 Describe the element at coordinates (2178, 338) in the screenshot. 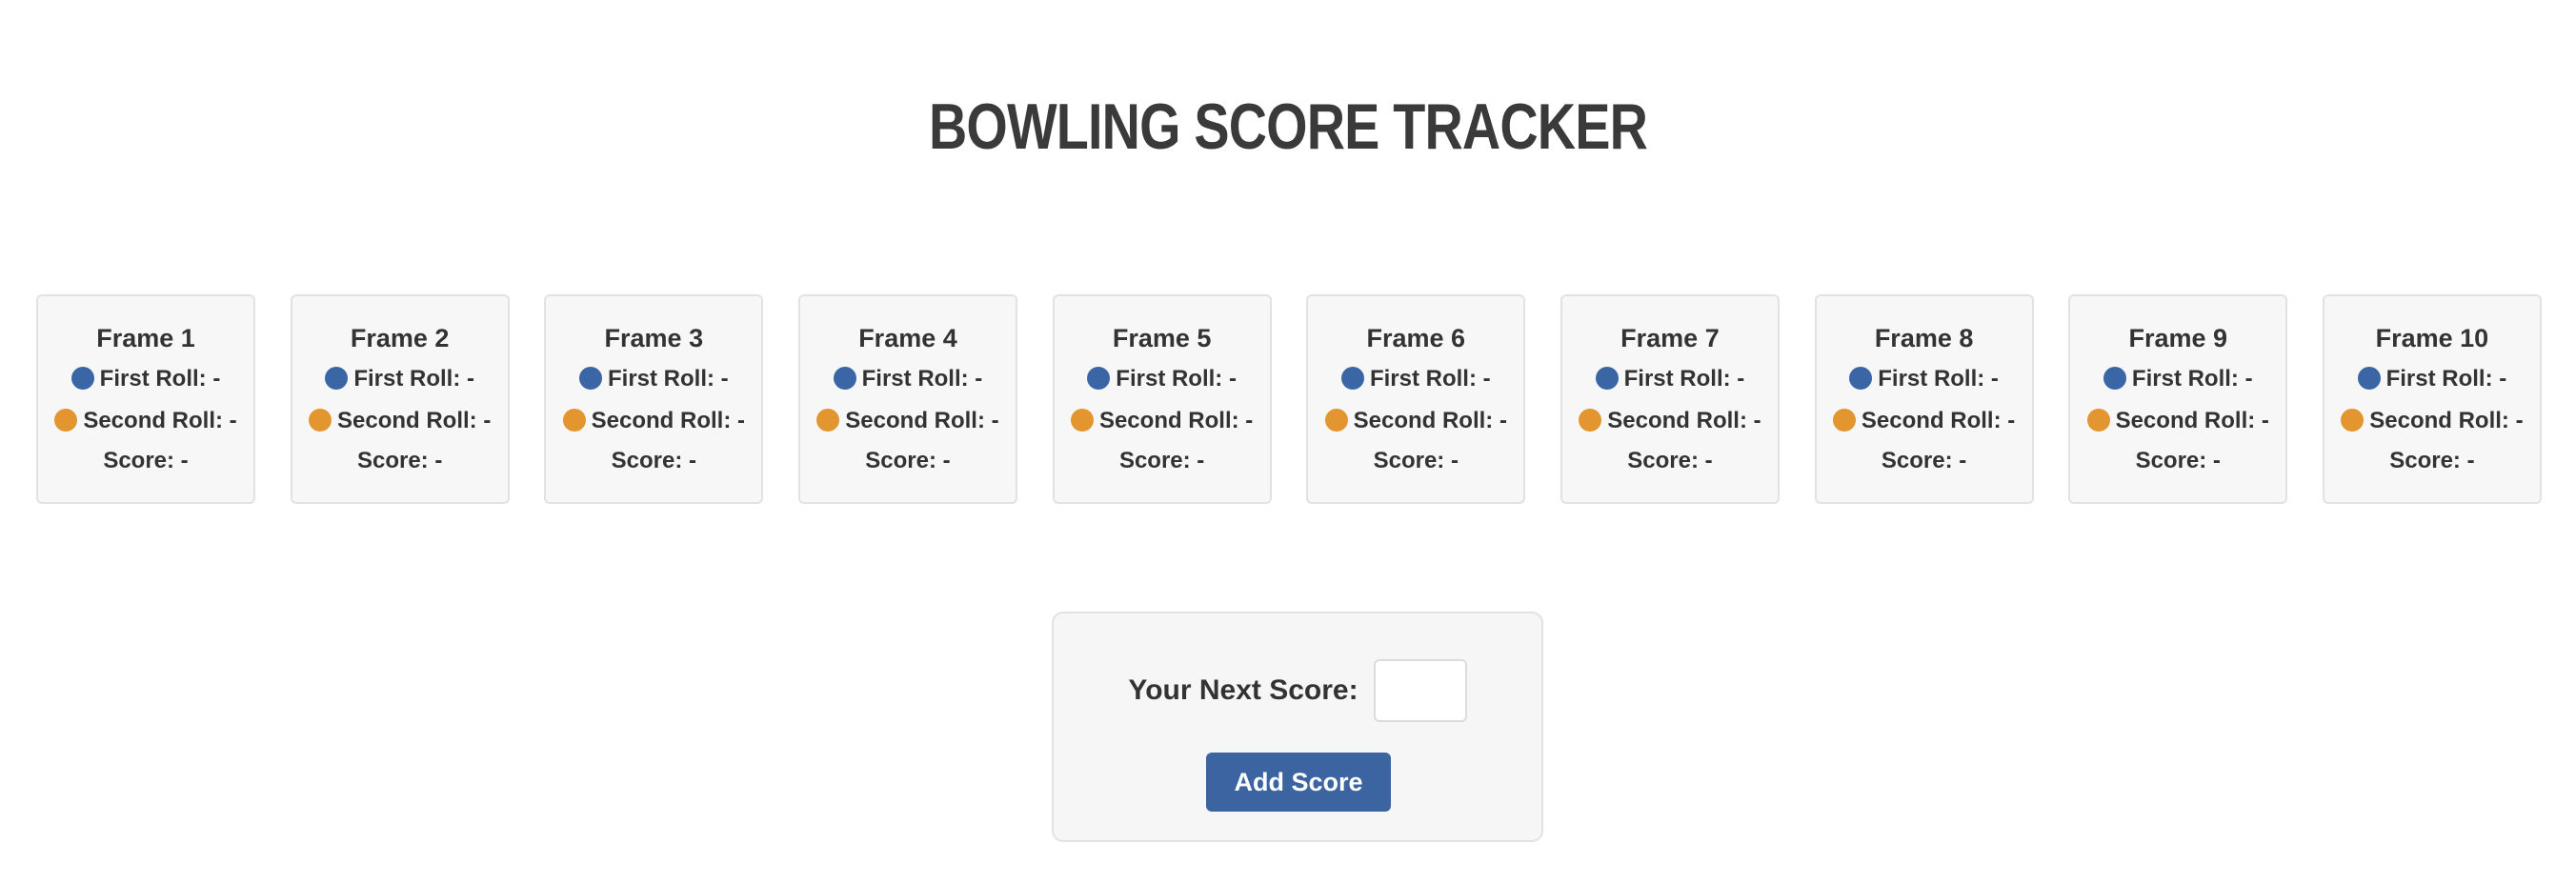

I see `frame-title: Frame 9` at that location.